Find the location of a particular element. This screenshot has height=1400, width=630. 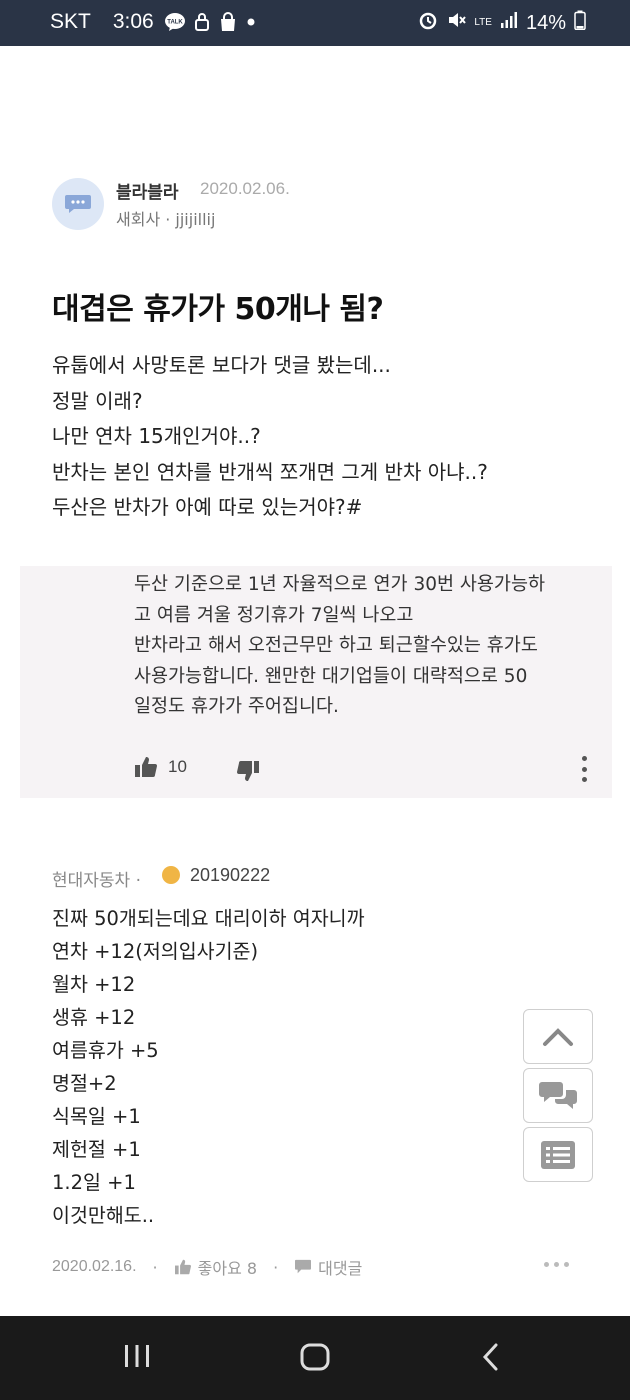

comment-footer: 2020.02.16. · 좋아요 8 · 대댓글 is located at coordinates (207, 1267).